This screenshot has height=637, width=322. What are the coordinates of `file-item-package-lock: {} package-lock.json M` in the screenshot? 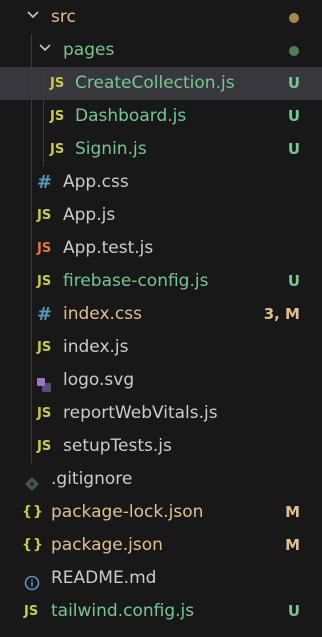 It's located at (161, 512).